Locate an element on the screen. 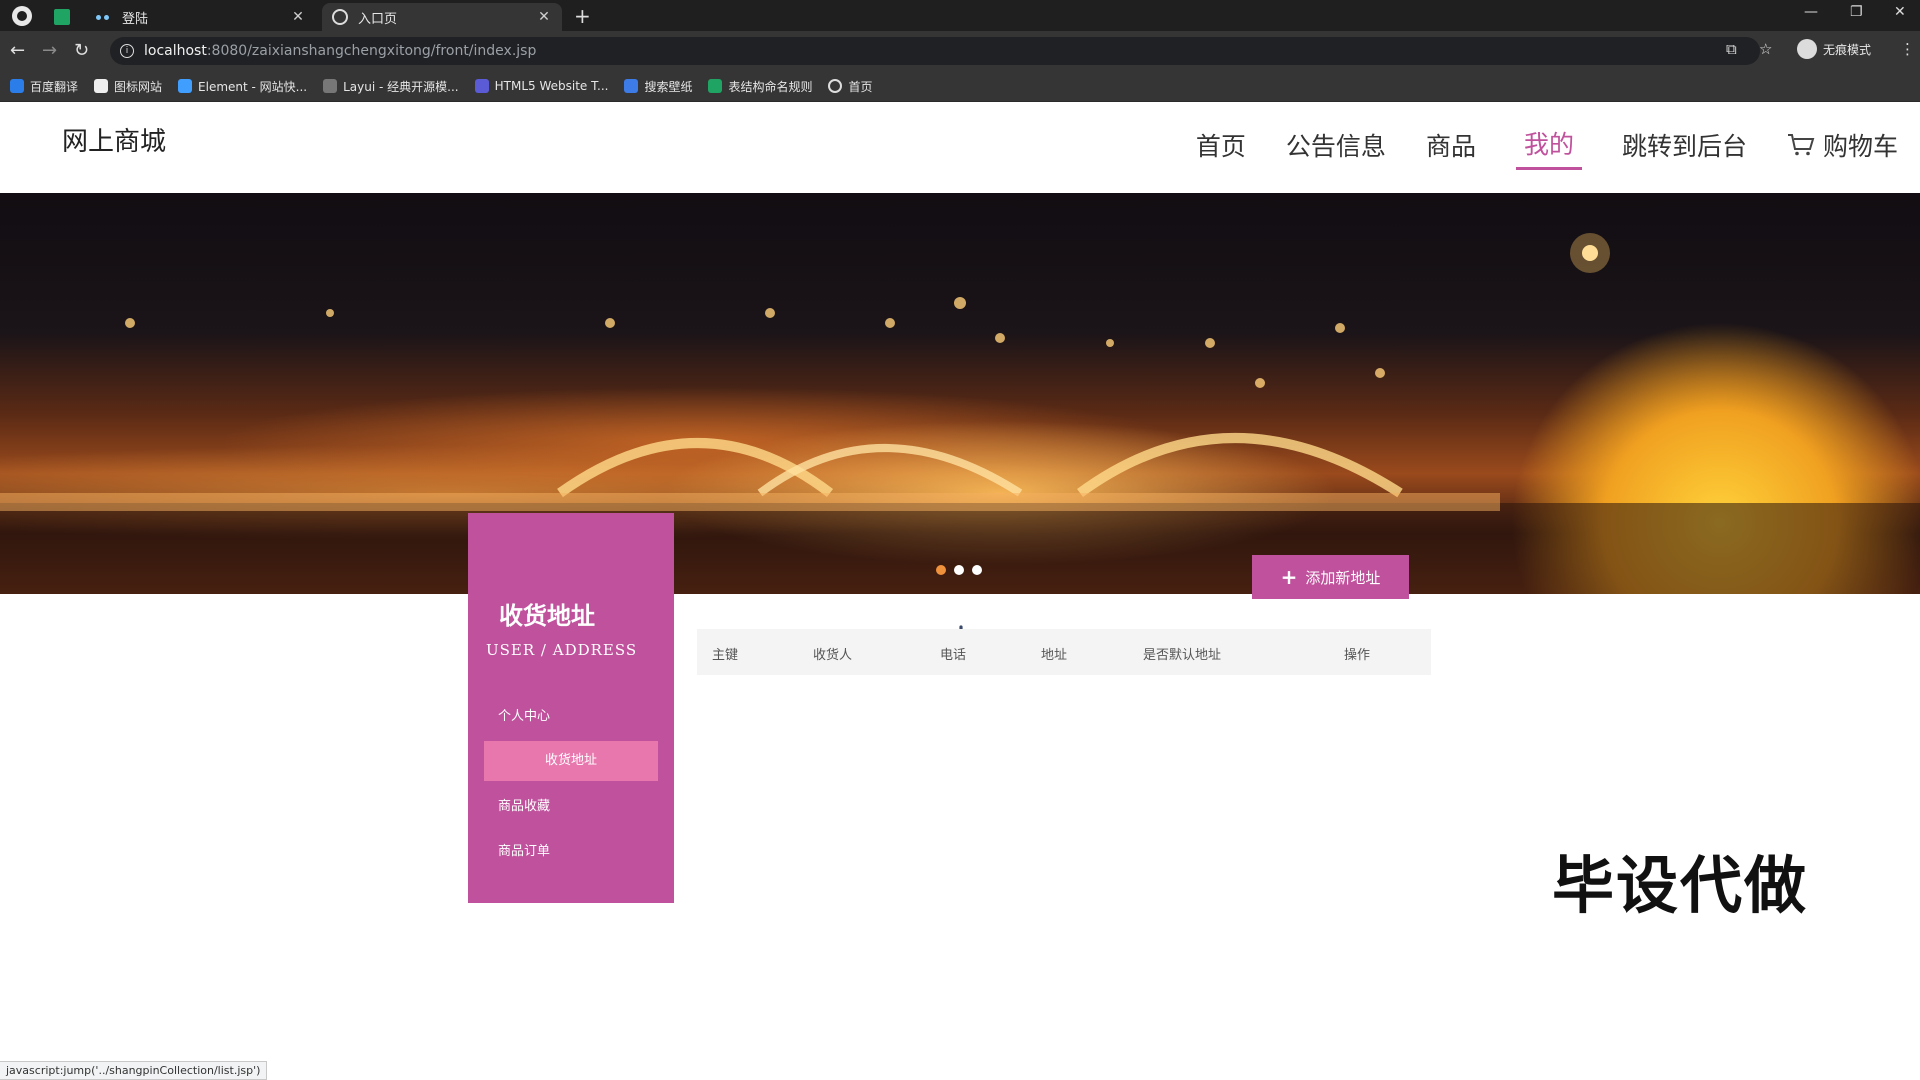  main-nav: 首页 公告信息 商品 我的 跳转到后台 购物车 is located at coordinates (1527, 147).